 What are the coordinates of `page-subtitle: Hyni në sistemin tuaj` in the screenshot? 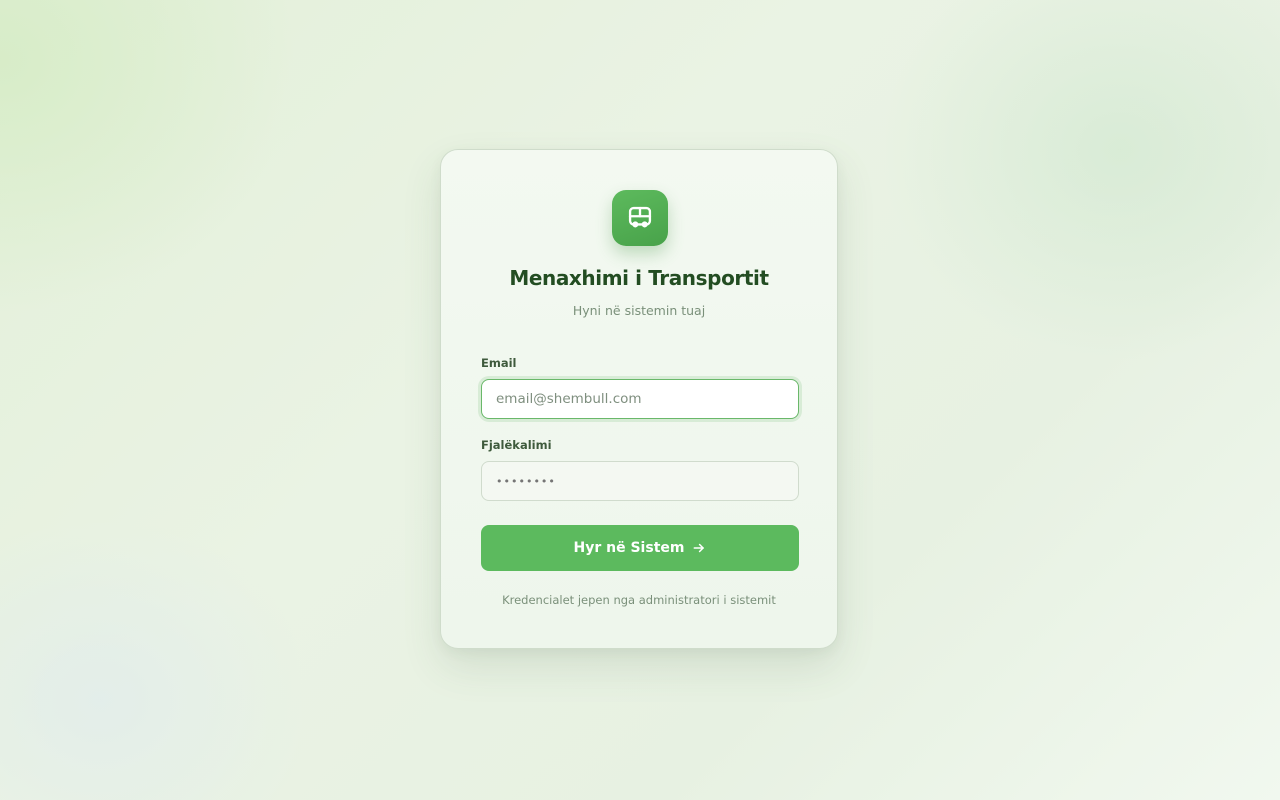 It's located at (639, 310).